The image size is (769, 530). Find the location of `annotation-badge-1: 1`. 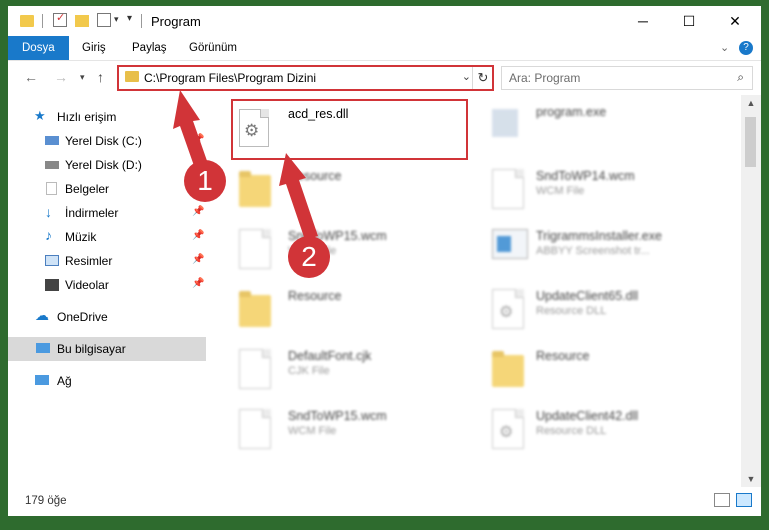

annotation-badge-1: 1 is located at coordinates (205, 181).